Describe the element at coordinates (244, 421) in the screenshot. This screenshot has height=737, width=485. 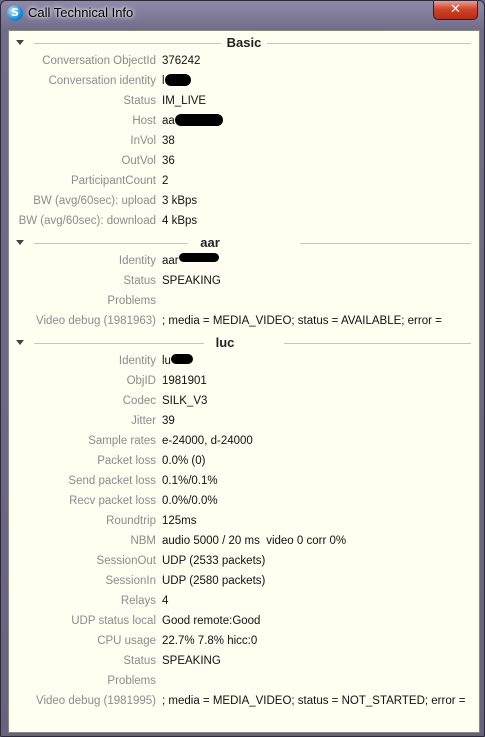
I see `info-row: Jitter 39` at that location.